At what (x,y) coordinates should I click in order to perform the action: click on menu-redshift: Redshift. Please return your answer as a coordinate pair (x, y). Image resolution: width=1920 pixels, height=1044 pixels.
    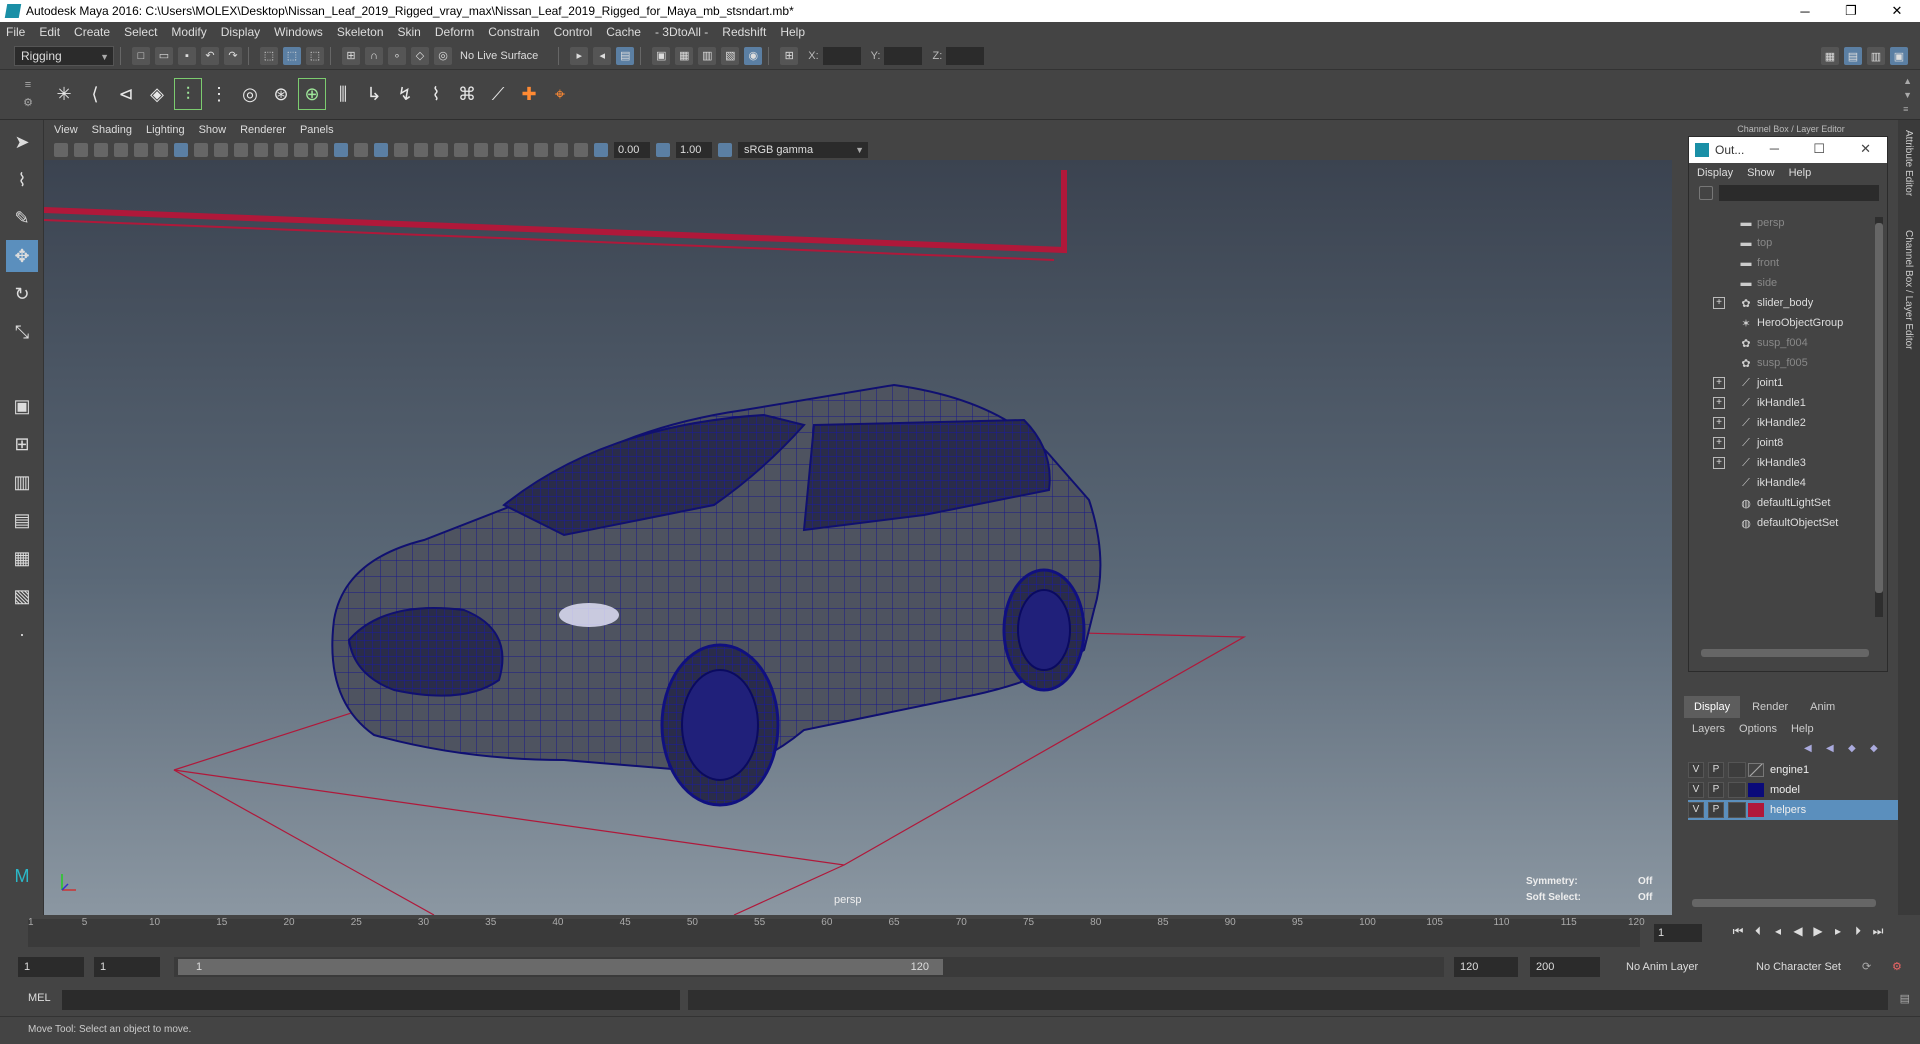
    Looking at the image, I should click on (744, 32).